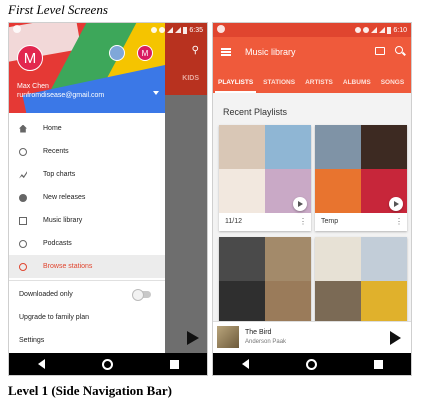 The height and width of the screenshot is (406, 428). I want to click on signal-icon, so click(382, 30).